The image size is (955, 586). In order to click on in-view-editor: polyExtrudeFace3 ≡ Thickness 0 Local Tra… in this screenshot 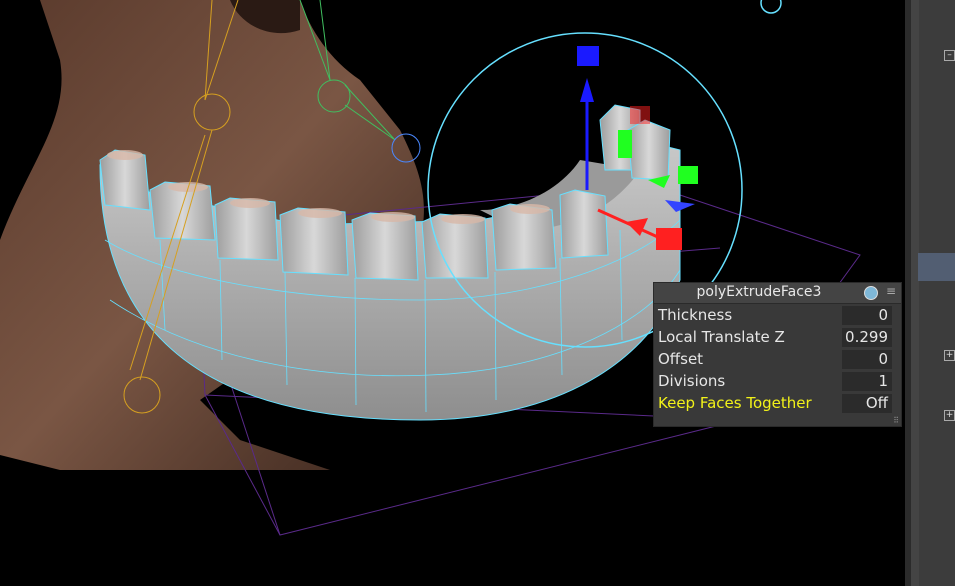, I will do `click(777, 354)`.